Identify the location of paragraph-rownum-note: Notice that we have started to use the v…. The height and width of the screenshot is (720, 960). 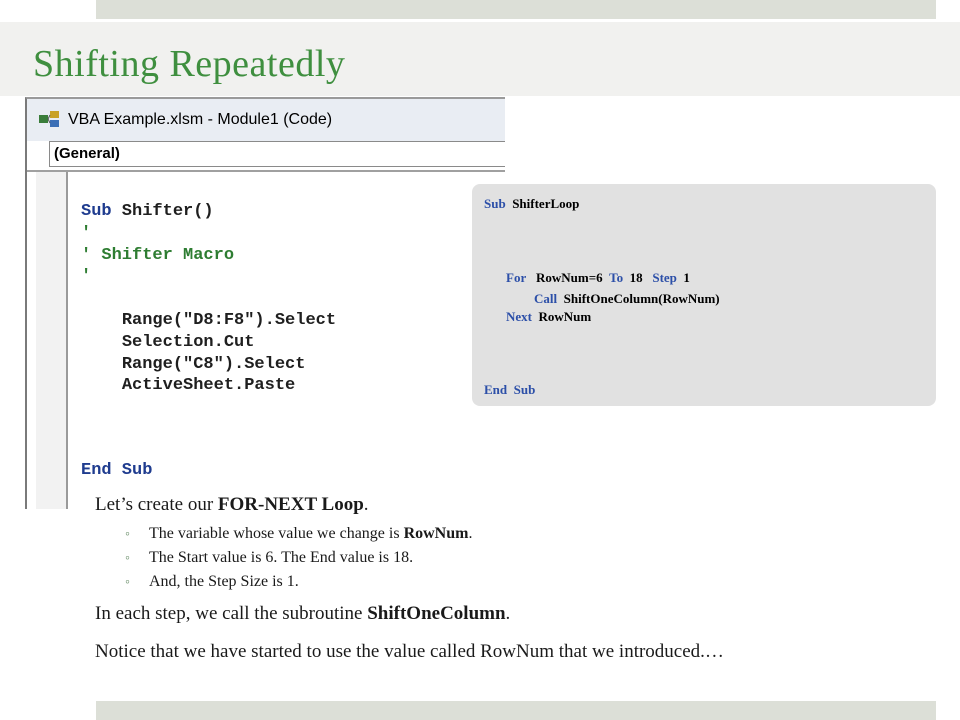
(409, 651).